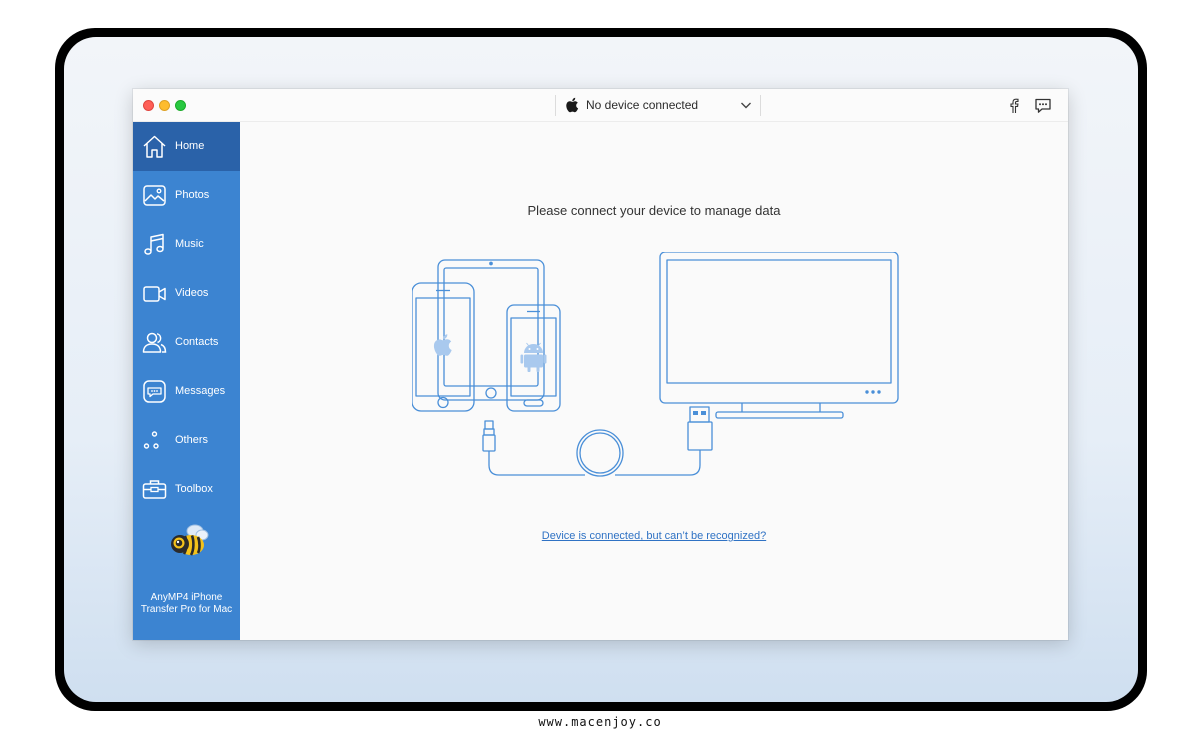 The width and height of the screenshot is (1200, 735). Describe the element at coordinates (186, 570) in the screenshot. I see `brand-block: AnyMP4 iPhone Transfer Pro for Mac` at that location.